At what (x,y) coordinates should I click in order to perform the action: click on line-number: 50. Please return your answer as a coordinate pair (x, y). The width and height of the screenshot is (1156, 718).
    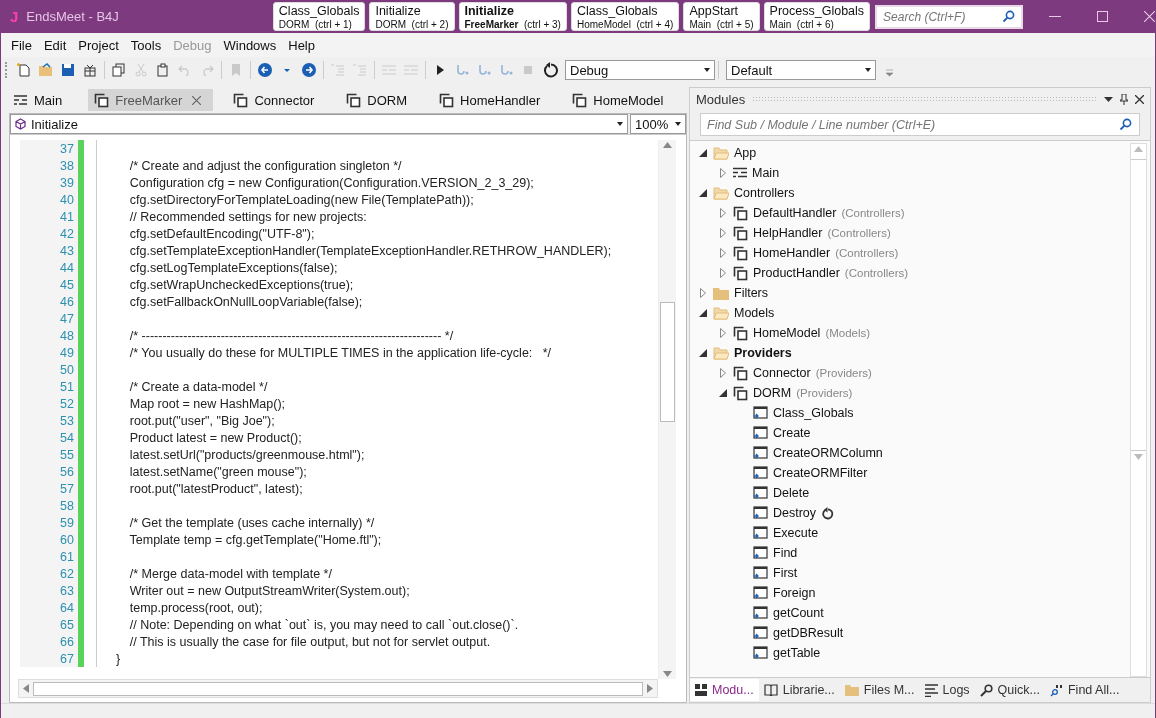
    Looking at the image, I should click on (67, 369).